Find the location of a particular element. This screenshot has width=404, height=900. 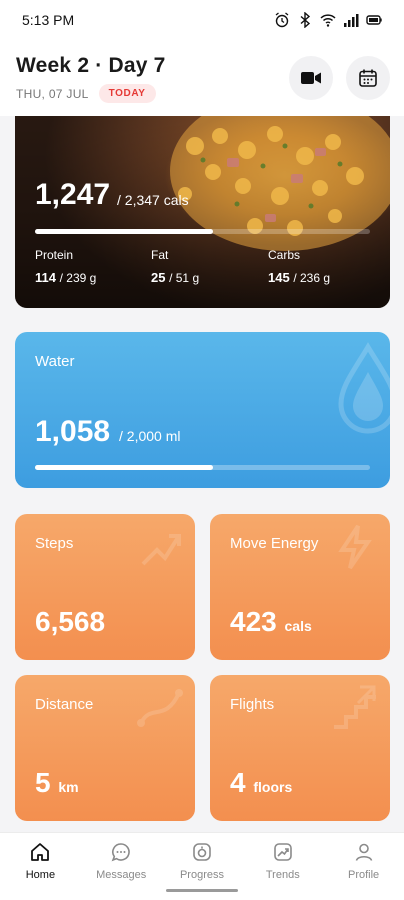

macro-label: Carbs is located at coordinates (284, 255).